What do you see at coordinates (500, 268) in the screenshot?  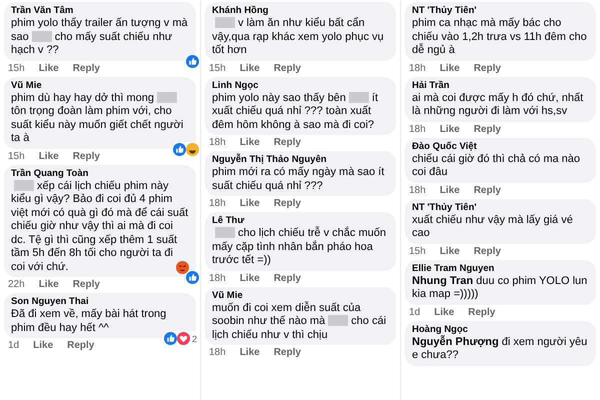 I see `commenter-name: Ellie Tram Nguyen` at bounding box center [500, 268].